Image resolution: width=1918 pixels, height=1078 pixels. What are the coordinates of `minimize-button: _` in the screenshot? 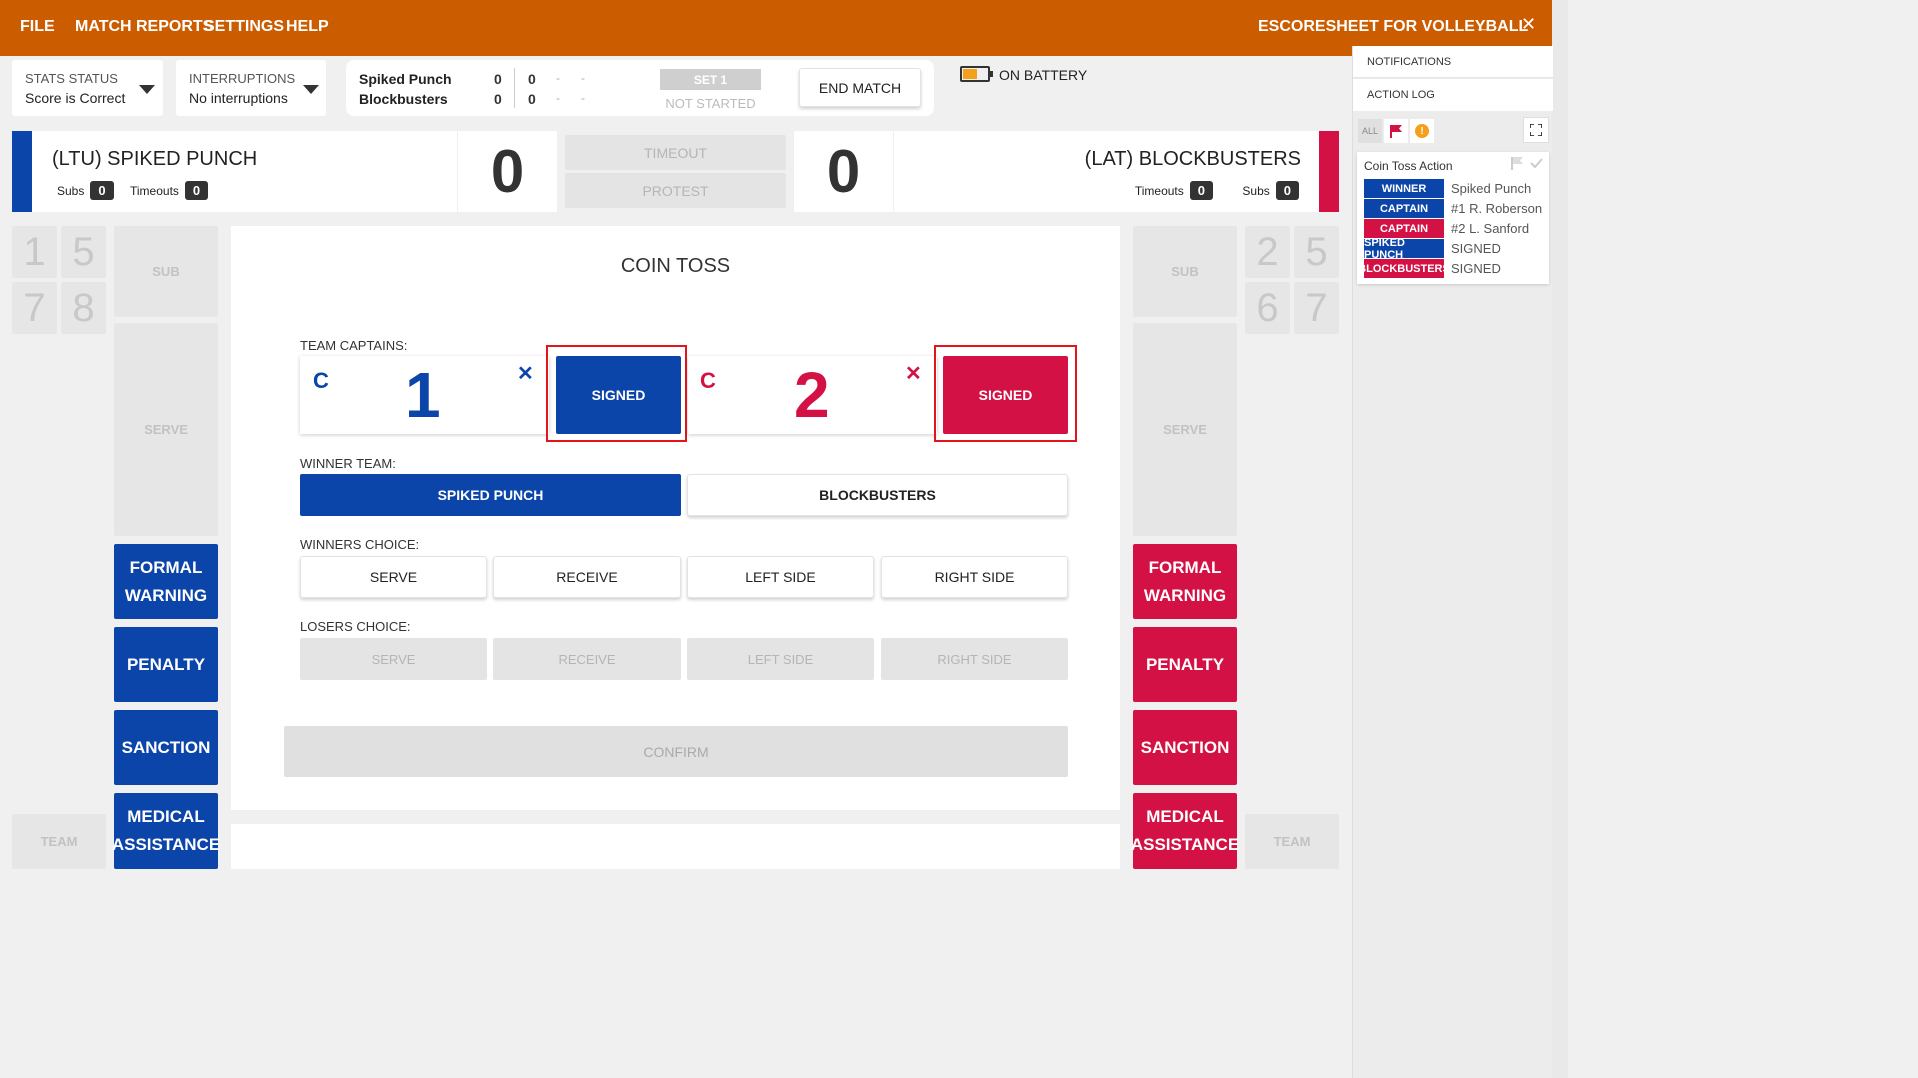 It's located at (1483, 22).